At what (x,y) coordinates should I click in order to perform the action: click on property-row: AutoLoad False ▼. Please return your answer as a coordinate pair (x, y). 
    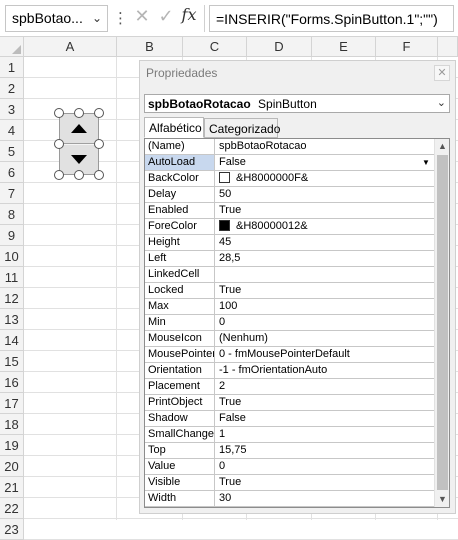
    Looking at the image, I should click on (290, 163).